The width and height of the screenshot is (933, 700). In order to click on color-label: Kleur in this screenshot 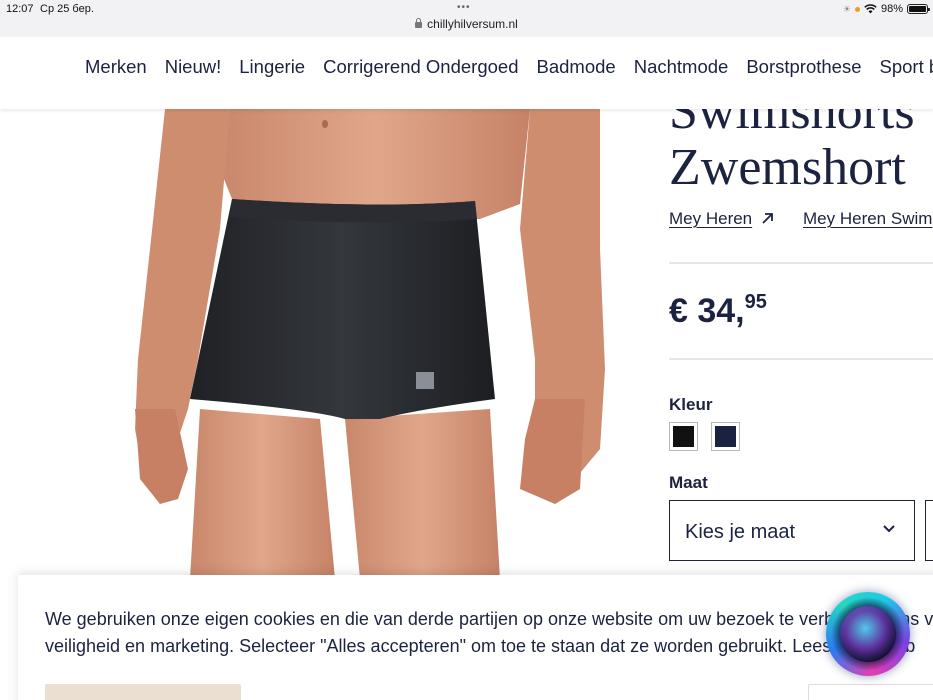, I will do `click(691, 404)`.